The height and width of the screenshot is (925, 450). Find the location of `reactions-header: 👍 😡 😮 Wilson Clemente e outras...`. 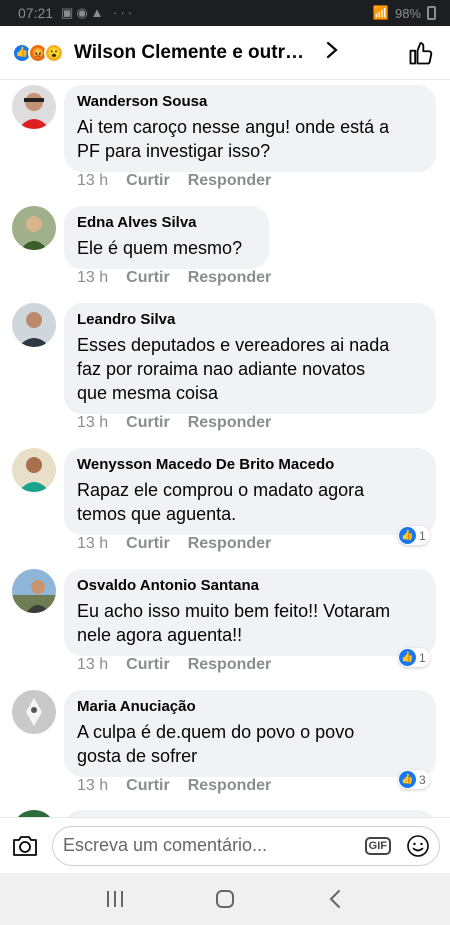

reactions-header: 👍 😡 😮 Wilson Clemente e outras... is located at coordinates (225, 53).